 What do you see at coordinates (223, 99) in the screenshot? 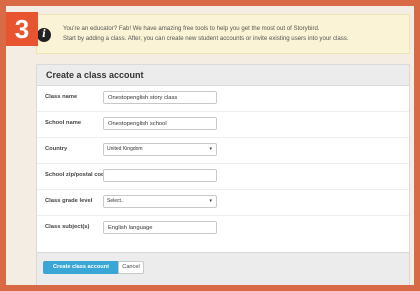
I see `class-name-row: Class name` at bounding box center [223, 99].